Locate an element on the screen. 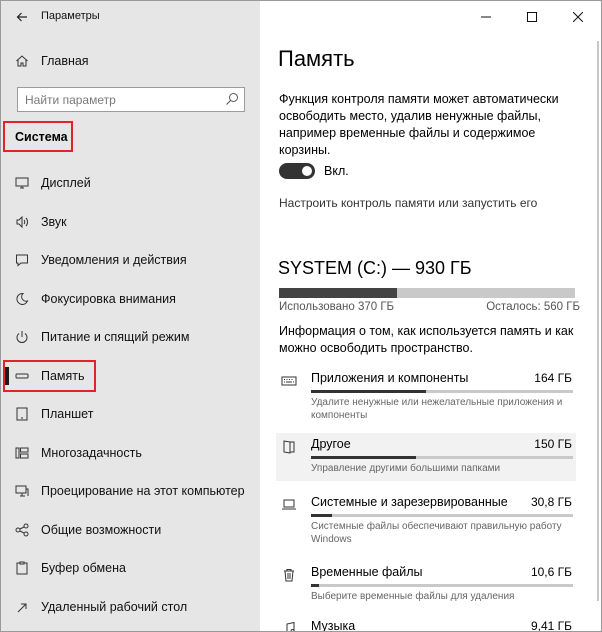 The width and height of the screenshot is (602, 632). sidebar-item-multitasking: Многозадачность is located at coordinates (130, 453).